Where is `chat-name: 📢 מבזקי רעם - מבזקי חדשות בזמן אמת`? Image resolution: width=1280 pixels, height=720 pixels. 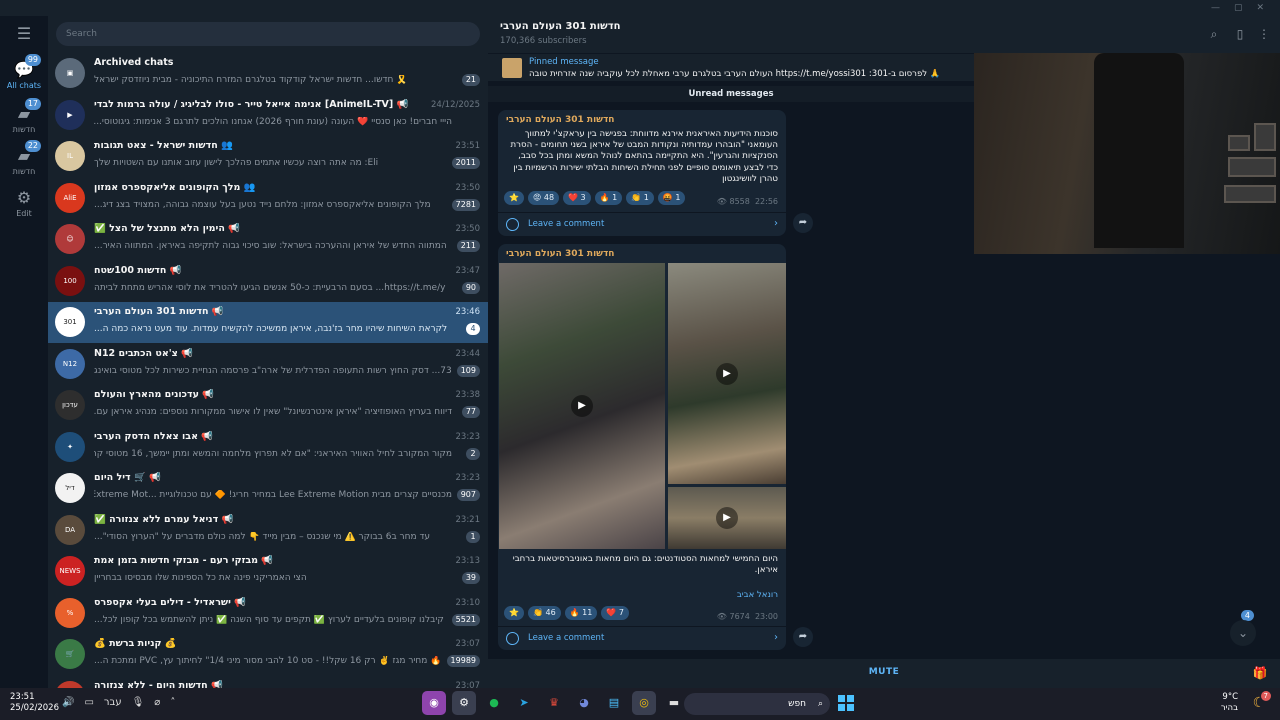 chat-name: 📢 מבזקי רעם - מבזקי חדשות בזמן אמת is located at coordinates (184, 560).